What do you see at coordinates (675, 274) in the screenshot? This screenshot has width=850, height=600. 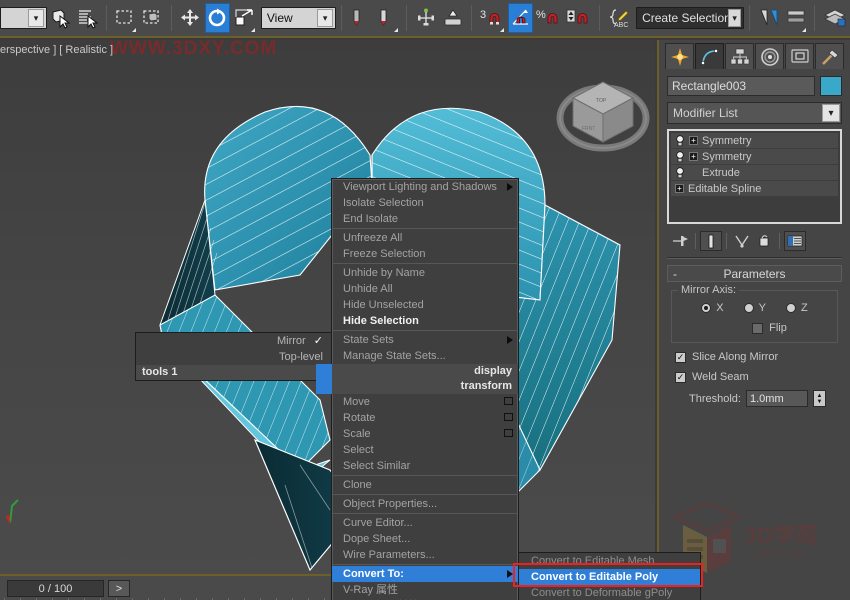 I see `collapse-icon: -` at bounding box center [675, 274].